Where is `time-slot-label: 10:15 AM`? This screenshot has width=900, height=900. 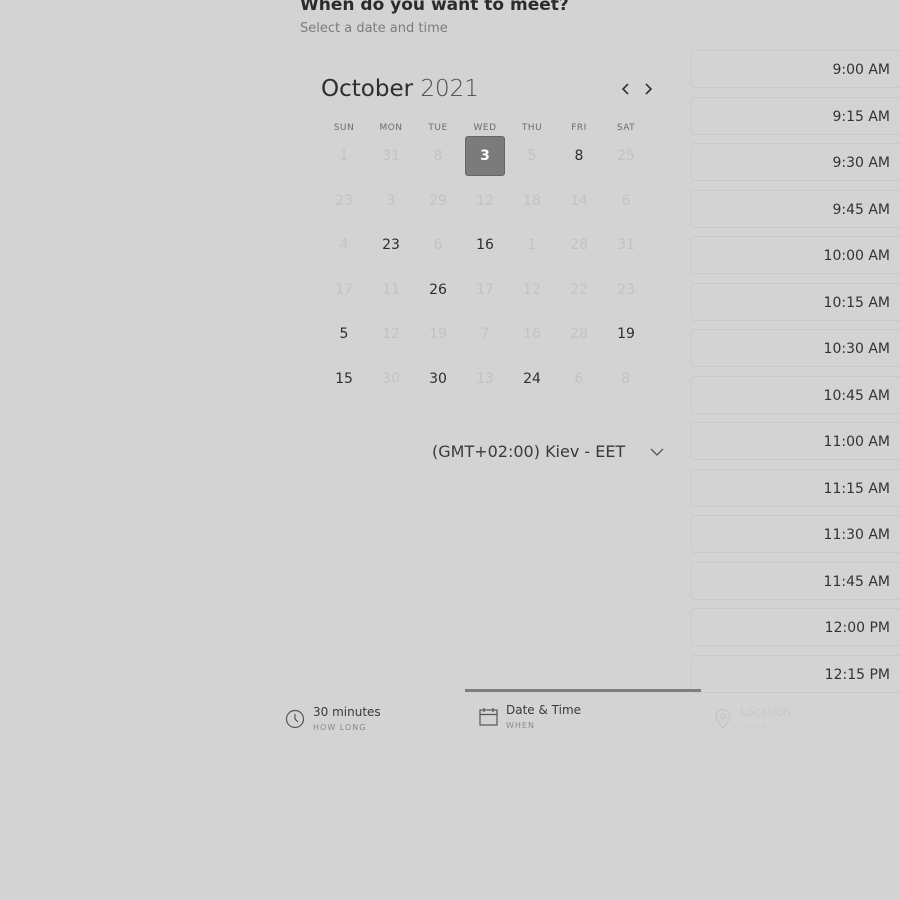
time-slot-label: 10:15 AM is located at coordinates (856, 302).